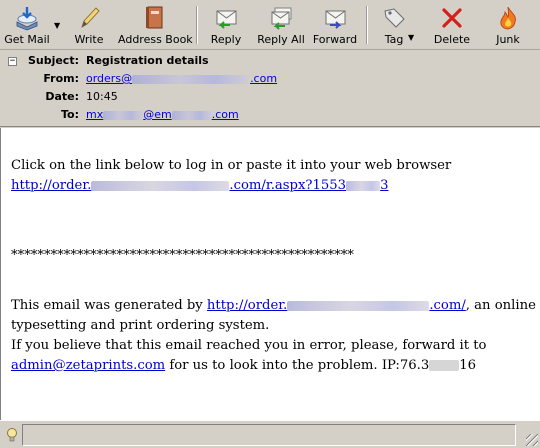 Image resolution: width=540 pixels, height=448 pixels. I want to click on admin-email-link: admin@zetaprints.com, so click(88, 365).